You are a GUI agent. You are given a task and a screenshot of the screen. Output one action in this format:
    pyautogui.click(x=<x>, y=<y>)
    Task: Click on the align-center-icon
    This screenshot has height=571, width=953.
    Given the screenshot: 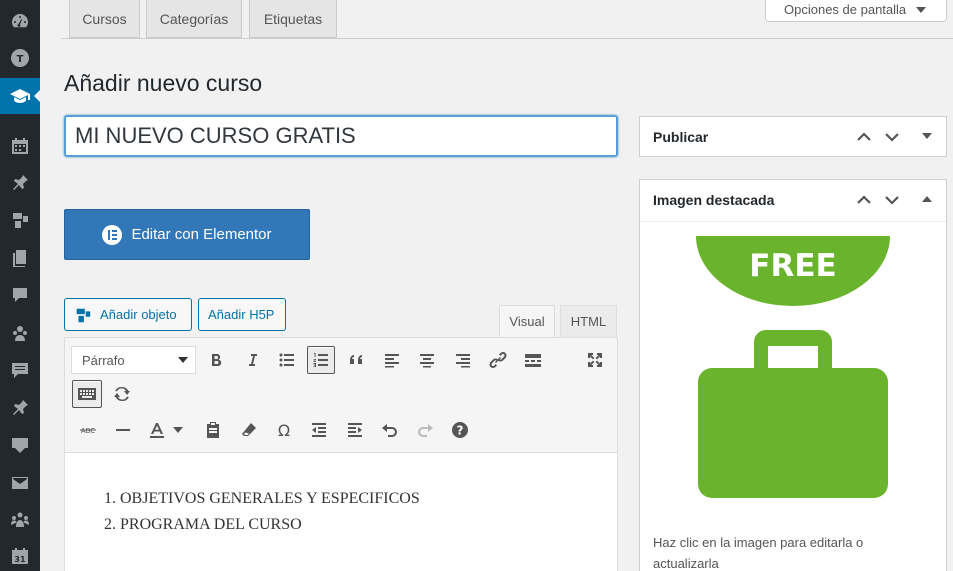 What is the action you would take?
    pyautogui.click(x=427, y=360)
    